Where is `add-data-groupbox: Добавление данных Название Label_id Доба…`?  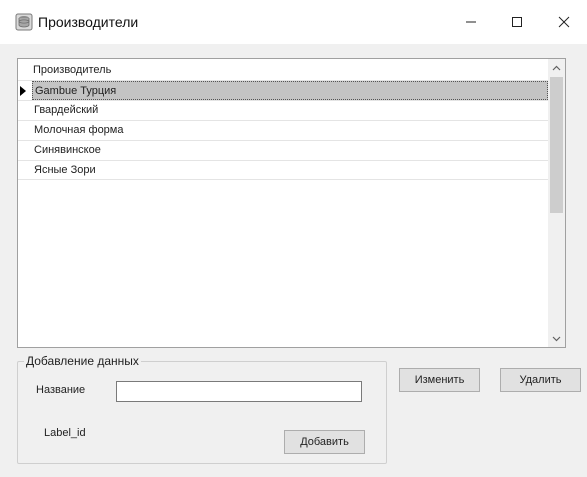
add-data-groupbox: Добавление данных Название Label_id Доба… is located at coordinates (202, 409).